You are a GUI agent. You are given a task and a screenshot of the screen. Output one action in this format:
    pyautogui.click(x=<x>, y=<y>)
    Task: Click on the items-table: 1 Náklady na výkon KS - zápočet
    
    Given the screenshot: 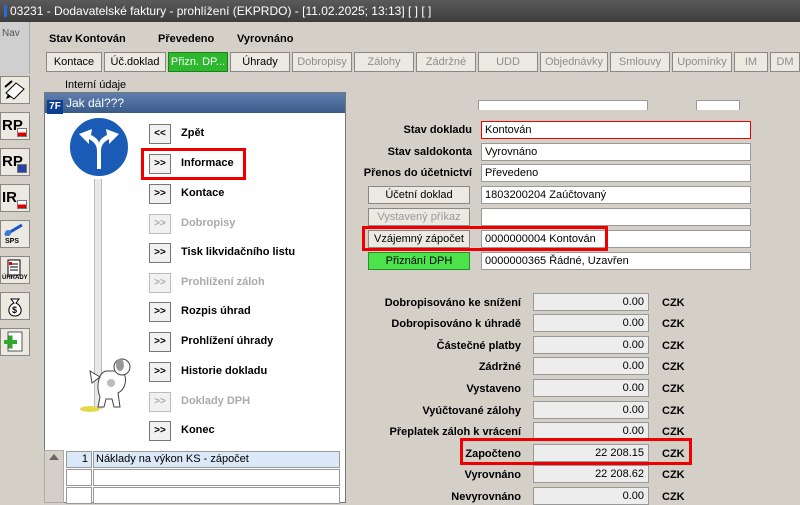 What is the action you would take?
    pyautogui.click(x=192, y=477)
    